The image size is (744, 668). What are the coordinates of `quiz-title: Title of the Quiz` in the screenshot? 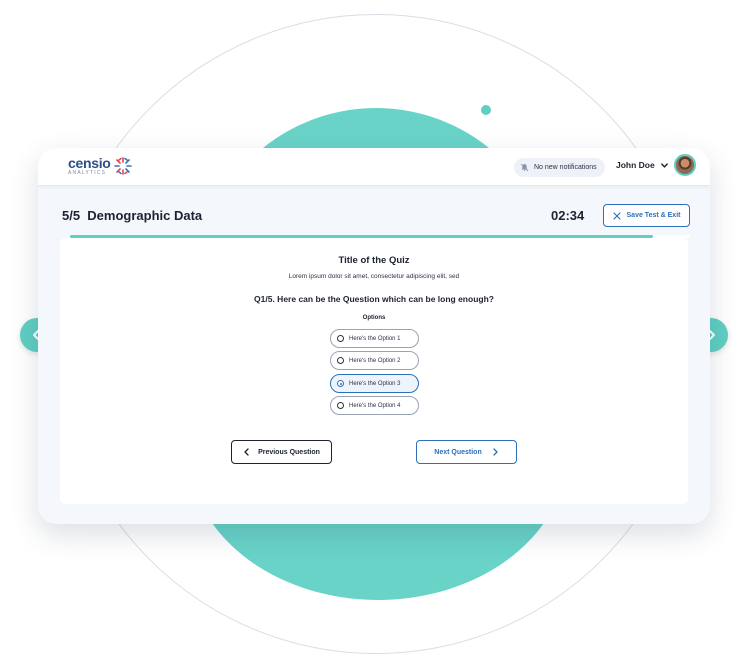 It's located at (374, 260).